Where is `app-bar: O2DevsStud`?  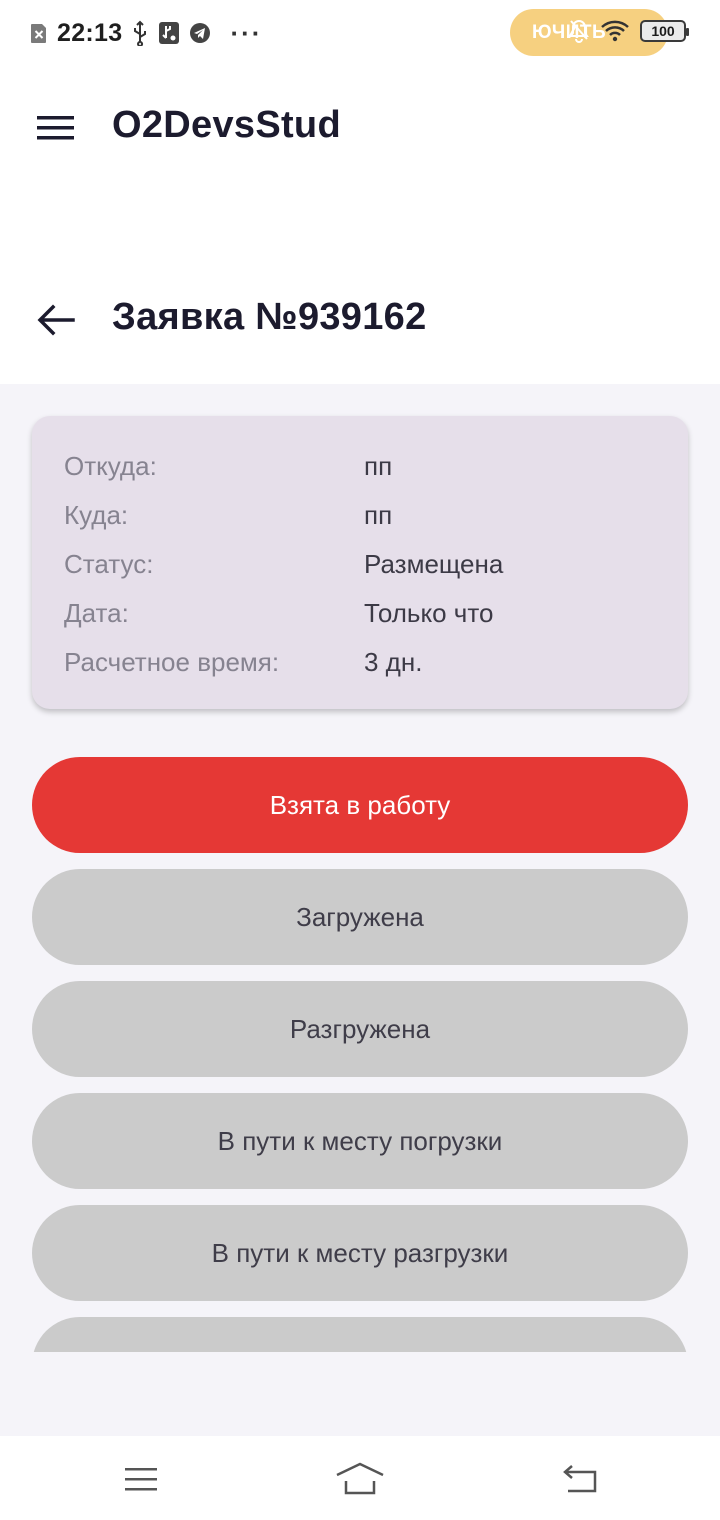
app-bar: O2DevsStud is located at coordinates (360, 128).